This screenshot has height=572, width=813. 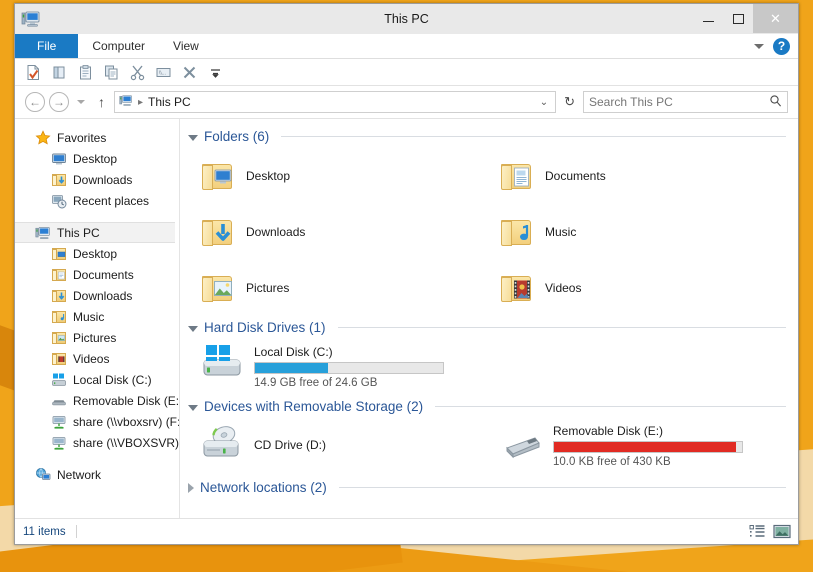 I want to click on recent-locations-icon, so click(x=81, y=102).